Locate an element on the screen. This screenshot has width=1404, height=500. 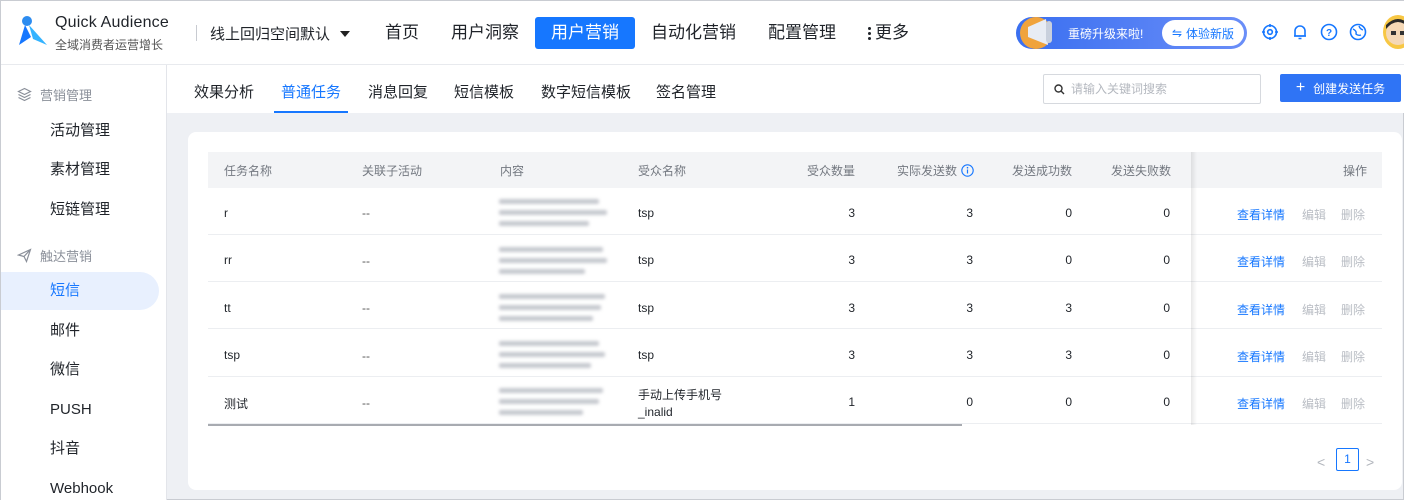
nav-home: 首页 is located at coordinates (402, 33).